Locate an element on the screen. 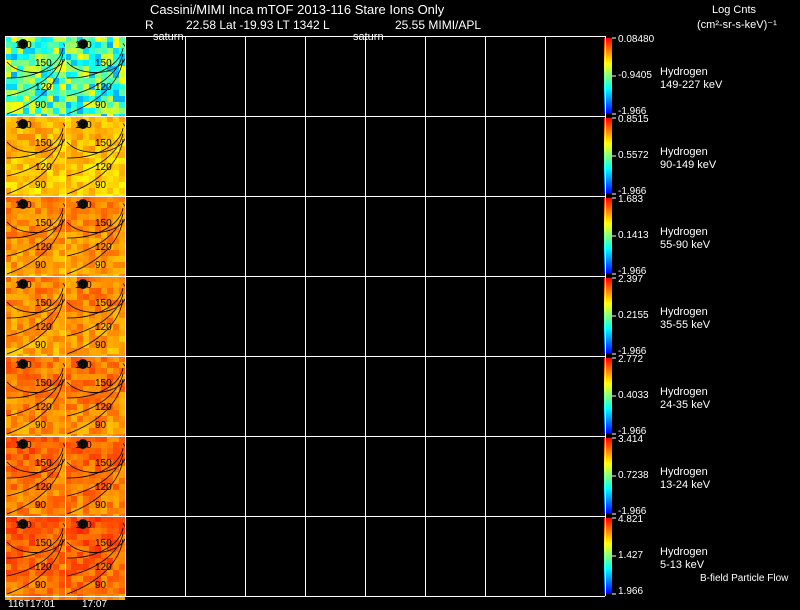 The width and height of the screenshot is (800, 610). band-label: Hydrogen 13-24 keV is located at coordinates (685, 479).